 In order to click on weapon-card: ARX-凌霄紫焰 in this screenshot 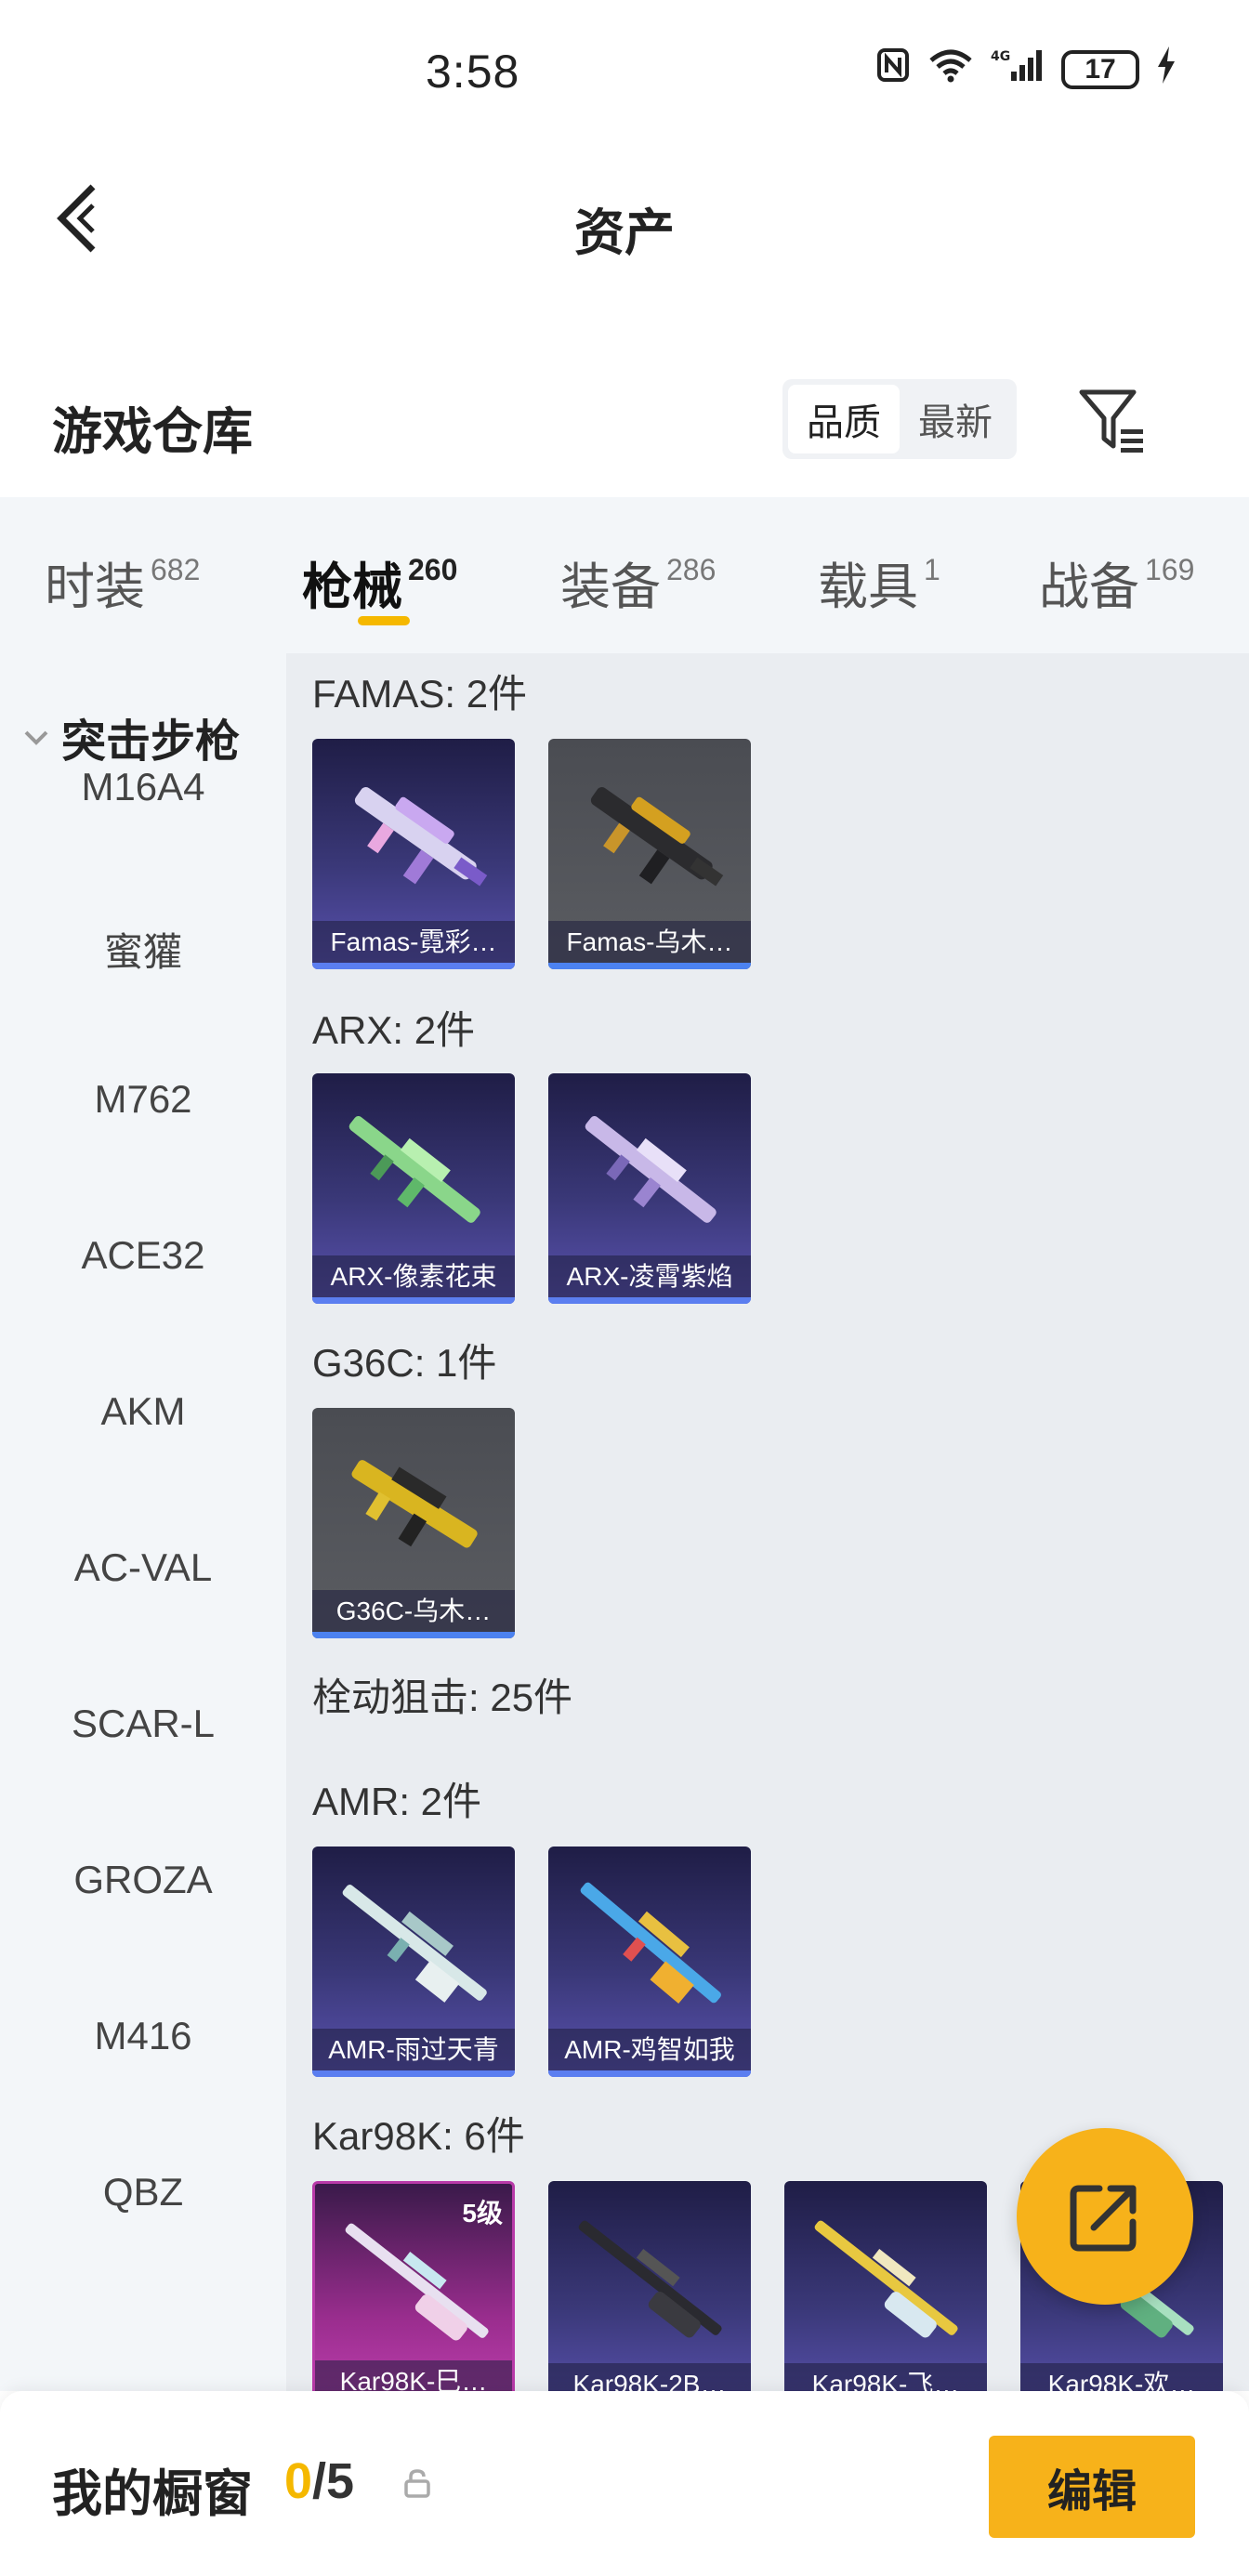, I will do `click(649, 1188)`.